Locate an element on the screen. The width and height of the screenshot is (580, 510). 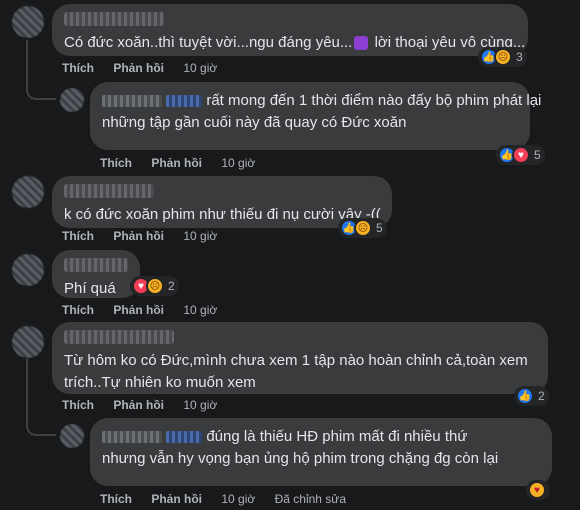
love-reaction-icon: ♥ is located at coordinates (521, 155).